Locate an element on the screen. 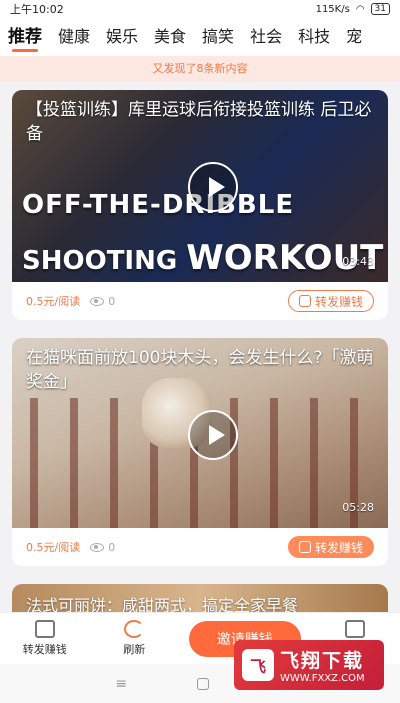  tab-recommend: 推荐 is located at coordinates (25, 37).